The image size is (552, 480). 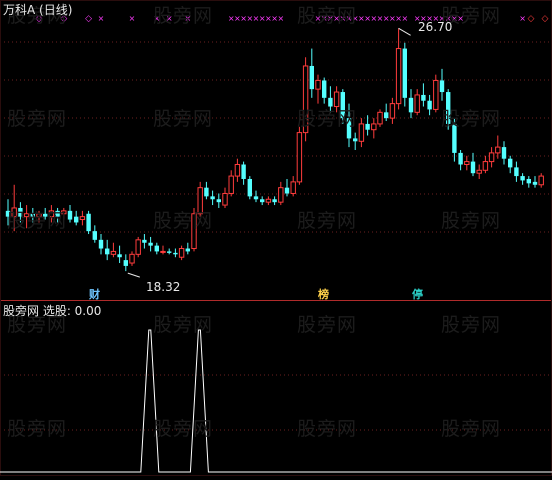 I want to click on low-pointer, so click(x=133, y=275).